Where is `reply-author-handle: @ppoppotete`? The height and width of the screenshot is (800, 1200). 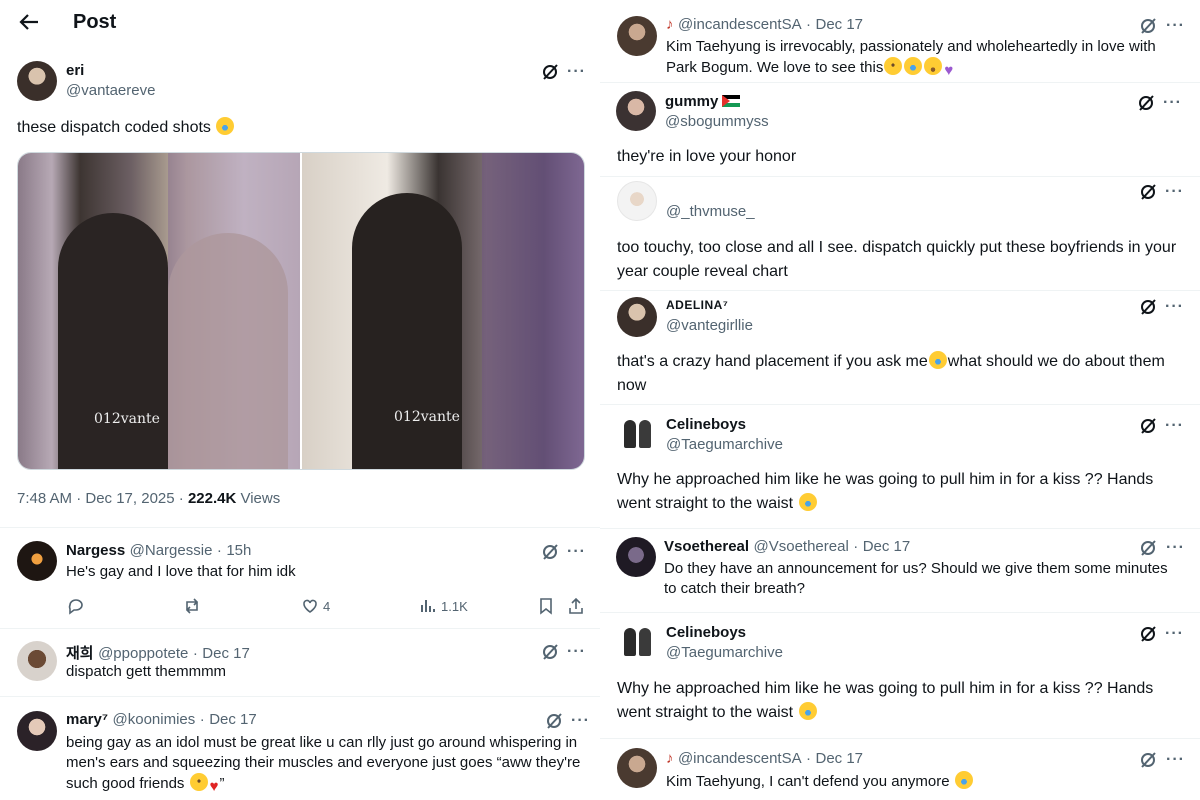 reply-author-handle: @ppoppotete is located at coordinates (143, 653).